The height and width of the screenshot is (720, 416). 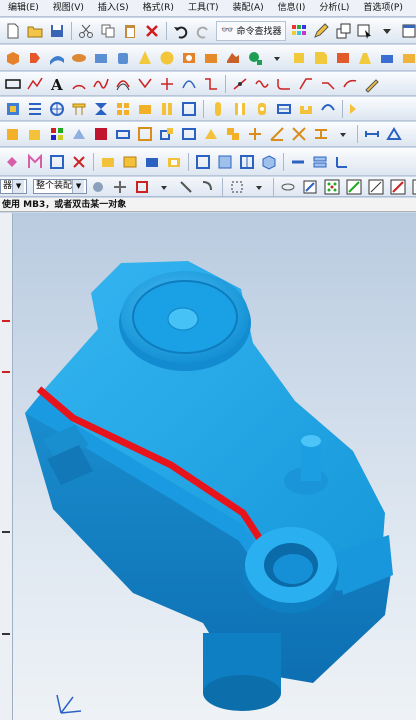 What do you see at coordinates (152, 31) in the screenshot?
I see `delete-icon` at bounding box center [152, 31].